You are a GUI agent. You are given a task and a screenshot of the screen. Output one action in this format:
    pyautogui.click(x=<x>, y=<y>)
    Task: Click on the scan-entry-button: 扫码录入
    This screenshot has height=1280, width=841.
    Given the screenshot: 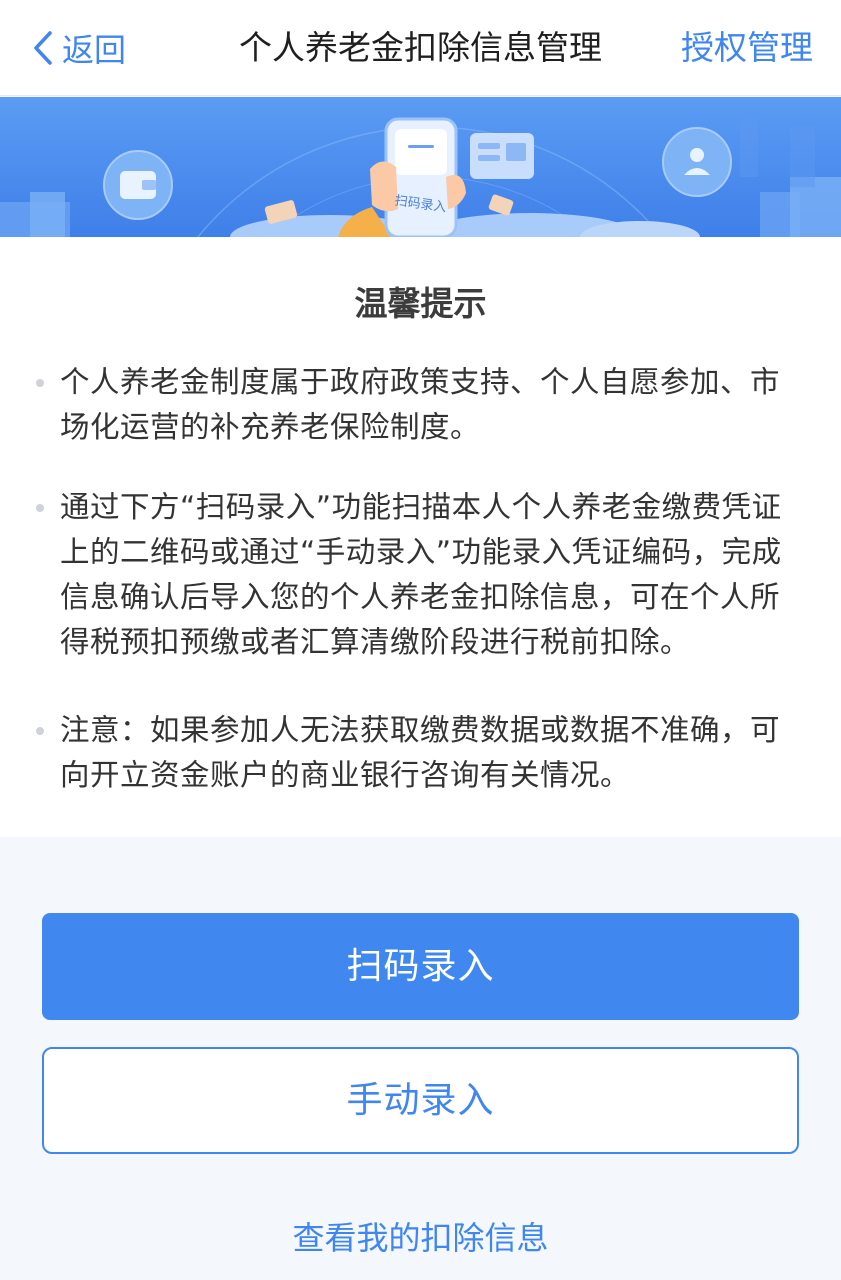 What is the action you would take?
    pyautogui.click(x=420, y=966)
    